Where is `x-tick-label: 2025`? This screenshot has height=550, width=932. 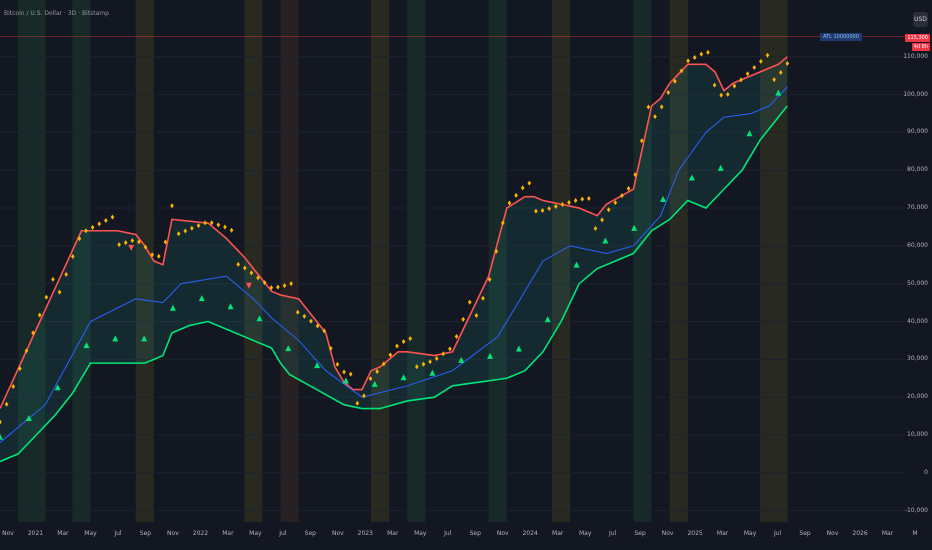
x-tick-label: 2025 is located at coordinates (695, 533).